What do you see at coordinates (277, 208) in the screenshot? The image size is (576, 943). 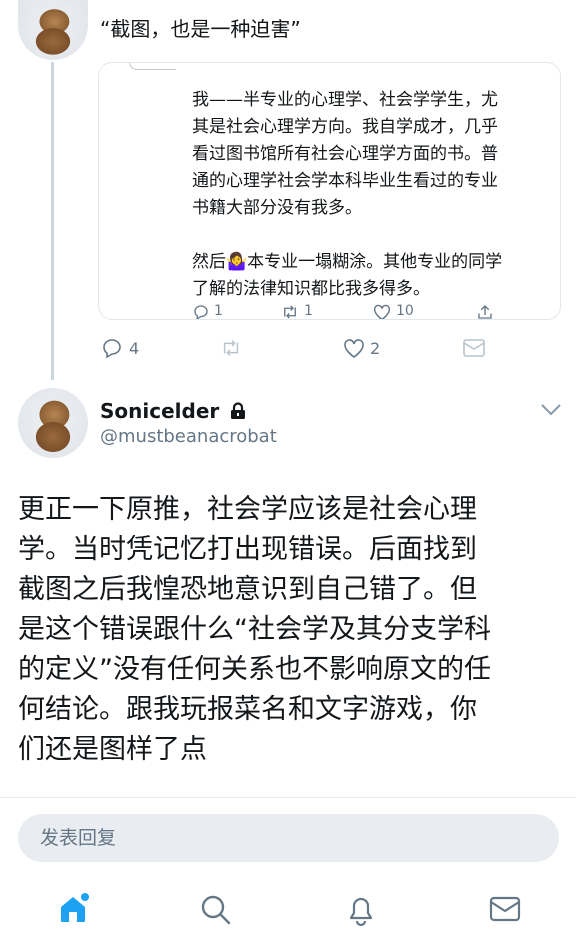 I see `quoted-line: 书籍大部分没有我多。` at bounding box center [277, 208].